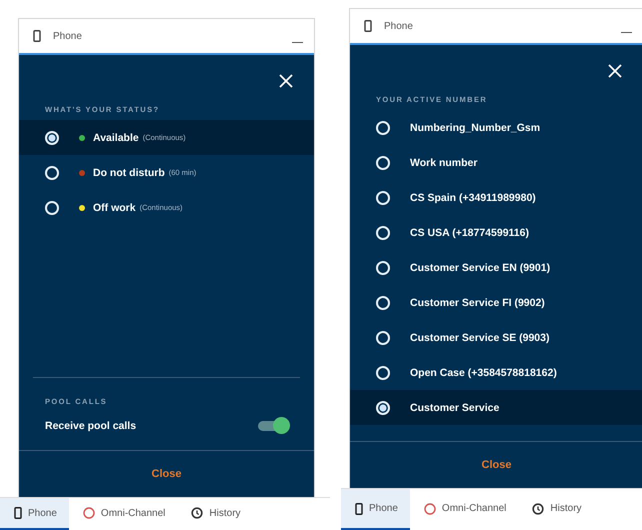  I want to click on option-row: Customer Service EN (9901), so click(496, 267).